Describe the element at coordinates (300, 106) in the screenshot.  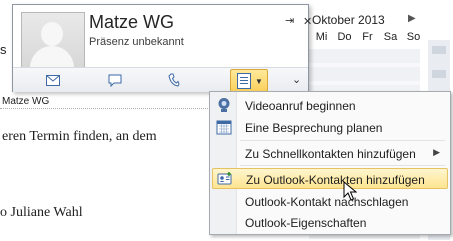
I see `menu-item-label: Videoanruf beginnen` at that location.